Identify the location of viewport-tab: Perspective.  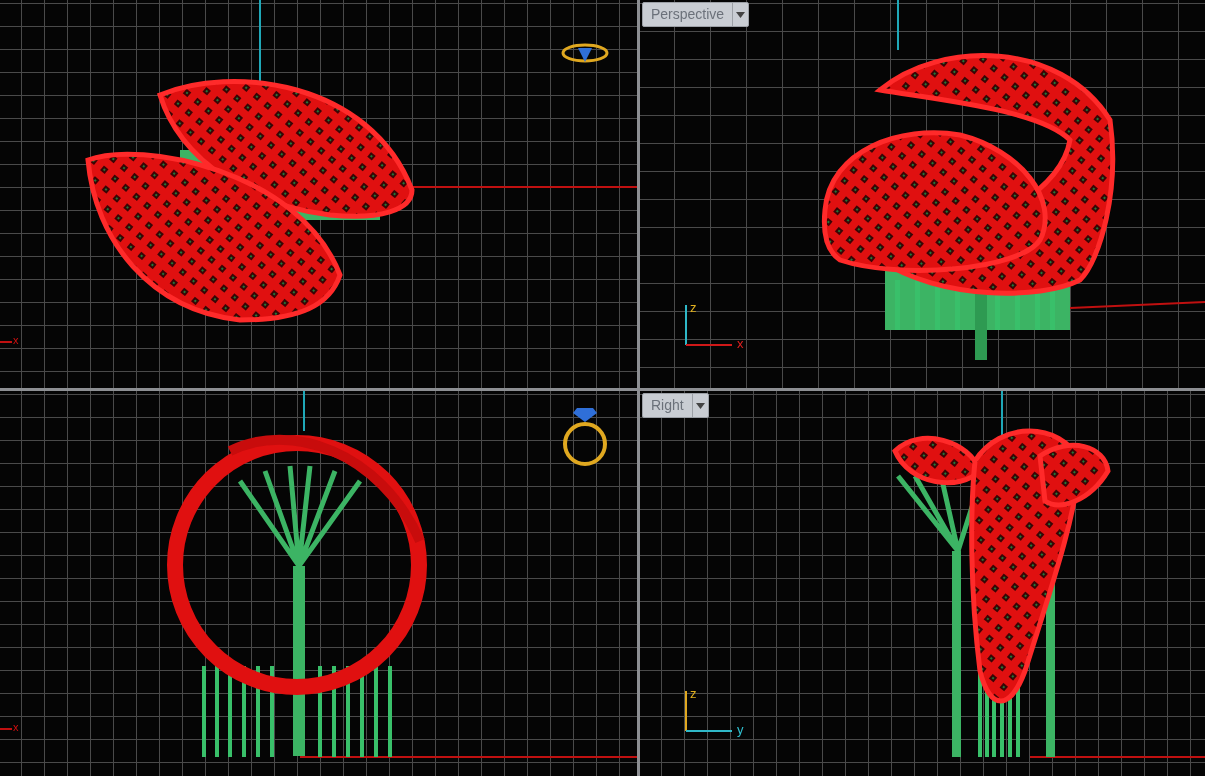
(696, 14).